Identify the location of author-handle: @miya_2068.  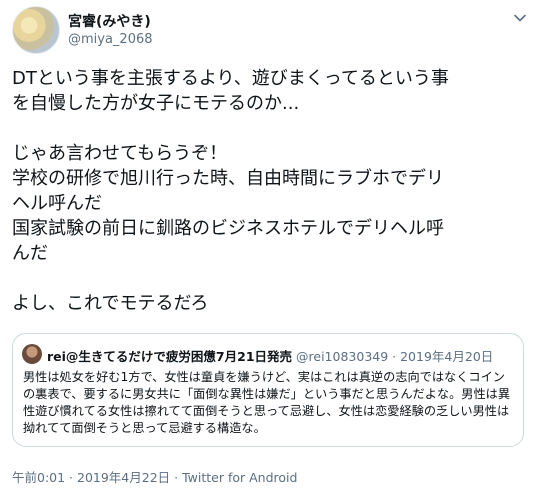
(110, 39).